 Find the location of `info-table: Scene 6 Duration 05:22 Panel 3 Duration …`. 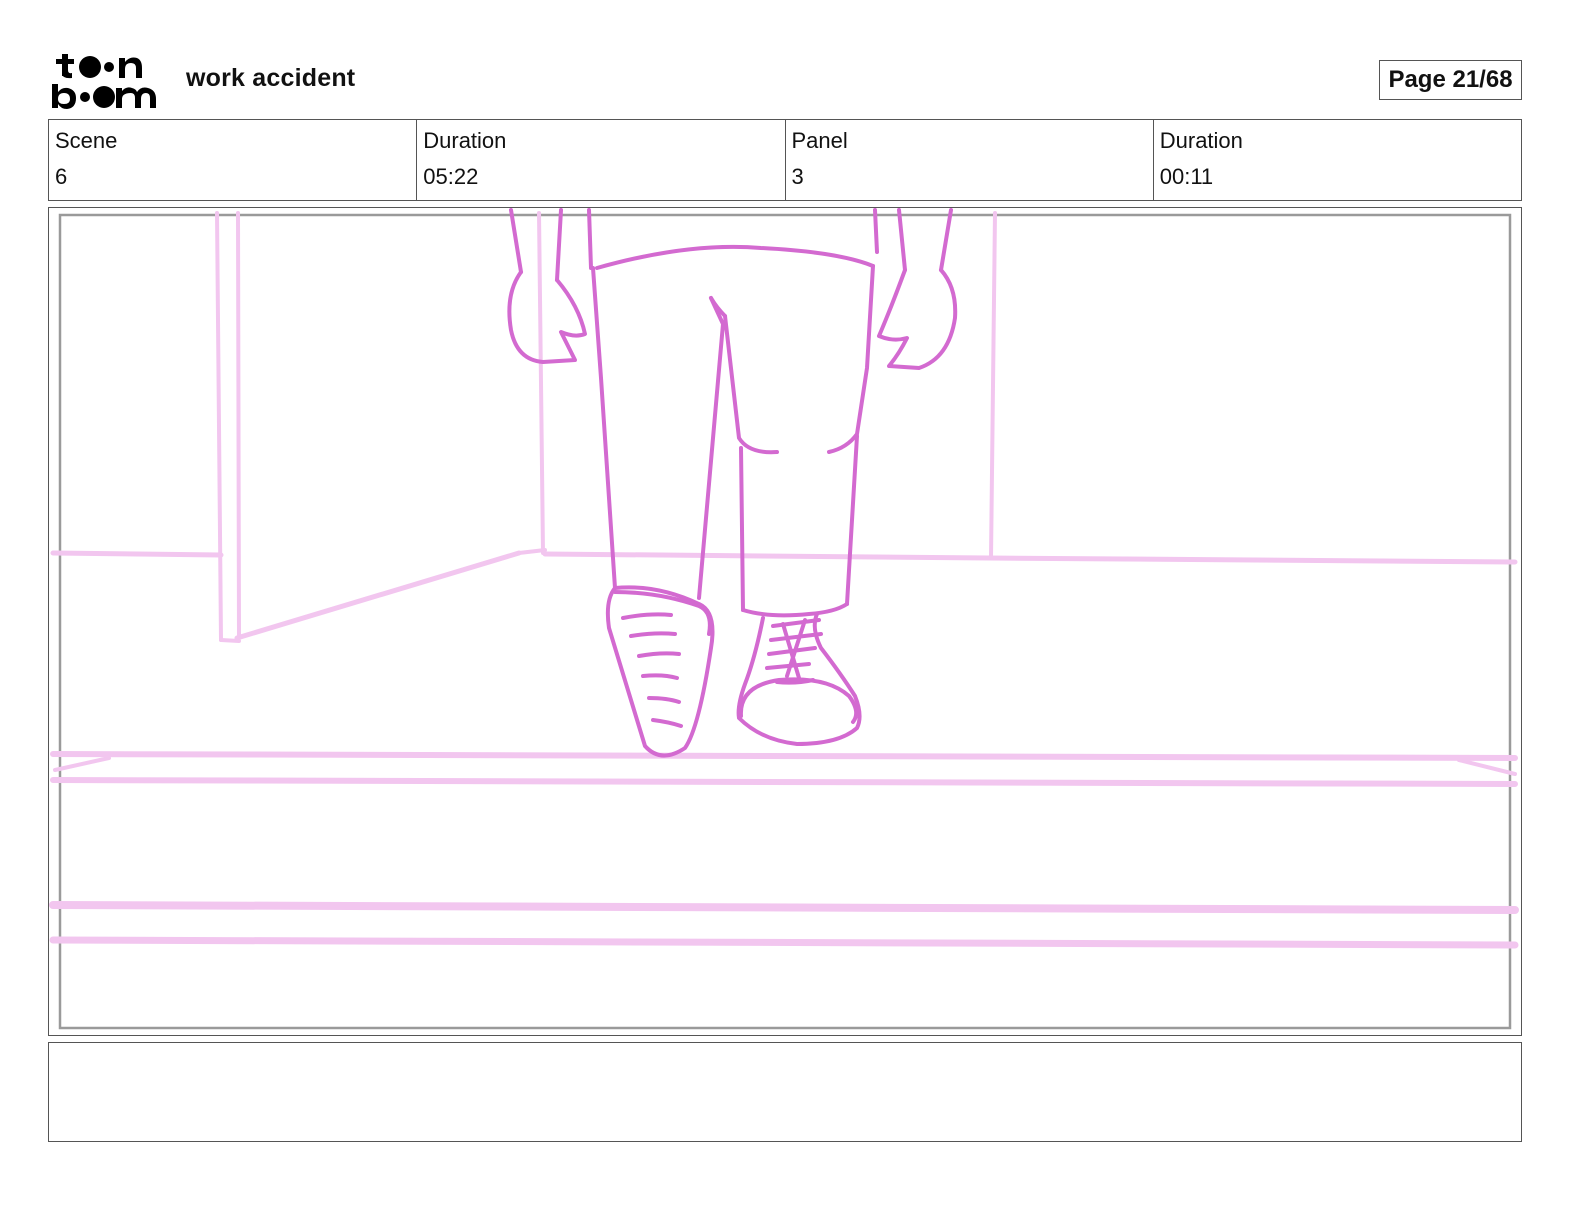

info-table: Scene 6 Duration 05:22 Panel 3 Duration … is located at coordinates (785, 160).